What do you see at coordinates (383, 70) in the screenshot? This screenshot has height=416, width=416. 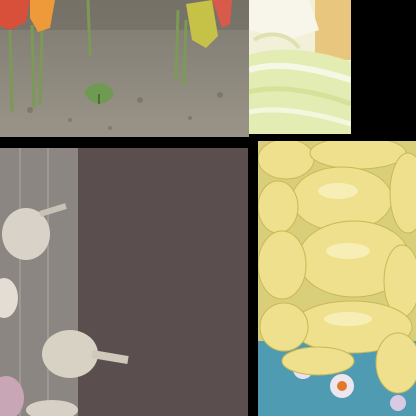 I see `blank-area` at bounding box center [383, 70].